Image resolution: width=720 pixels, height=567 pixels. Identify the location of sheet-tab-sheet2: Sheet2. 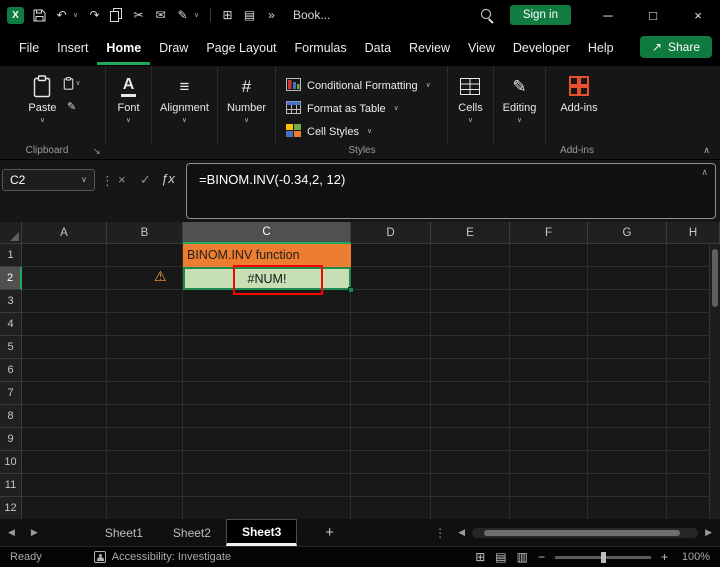
(192, 532).